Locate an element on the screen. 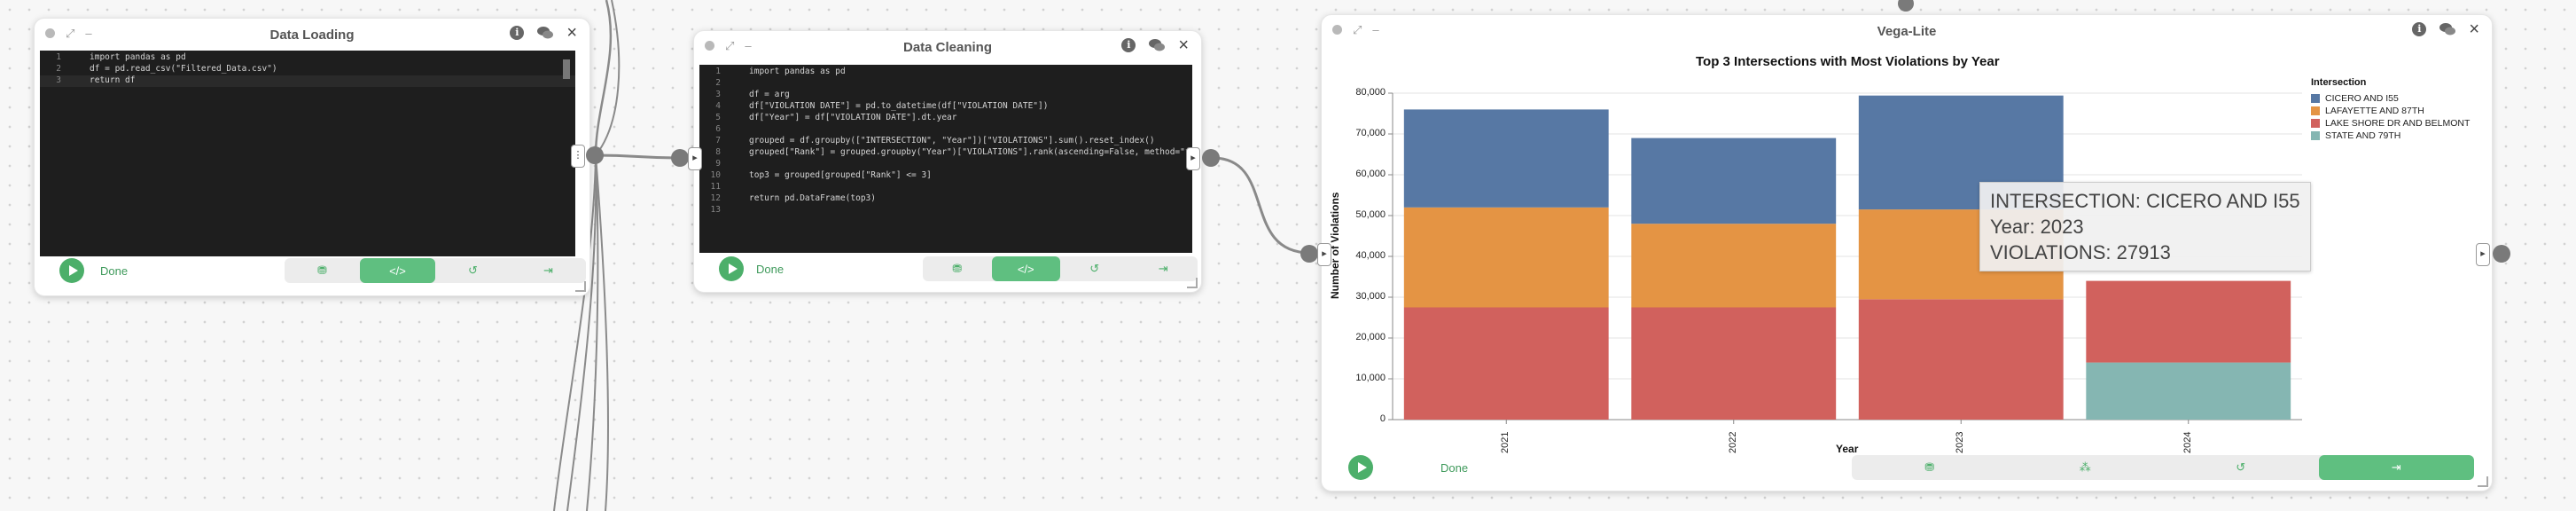 This screenshot has width=2576, height=511. legend-label: LAKE SHORE DR AND BELMONT is located at coordinates (2398, 123).